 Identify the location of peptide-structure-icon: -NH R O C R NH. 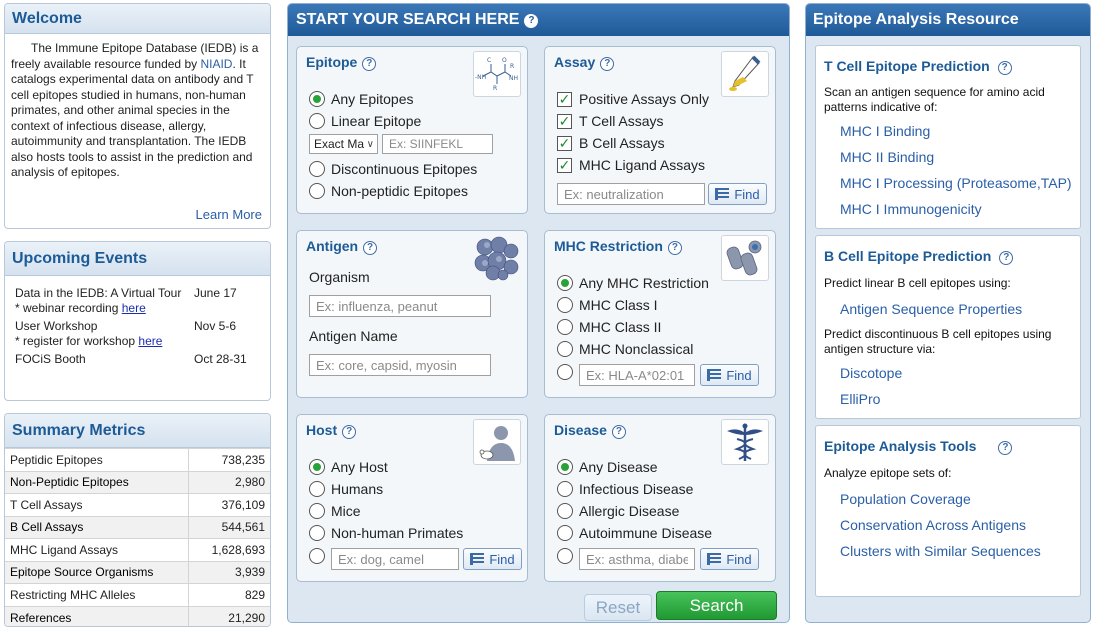
(497, 74).